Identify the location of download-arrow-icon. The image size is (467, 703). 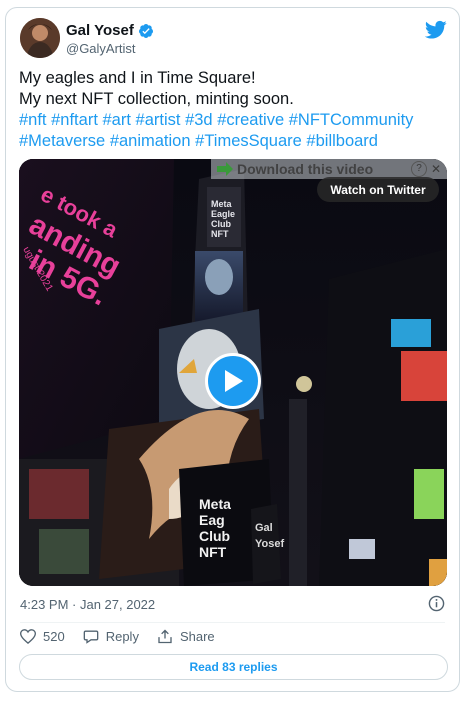
(225, 169).